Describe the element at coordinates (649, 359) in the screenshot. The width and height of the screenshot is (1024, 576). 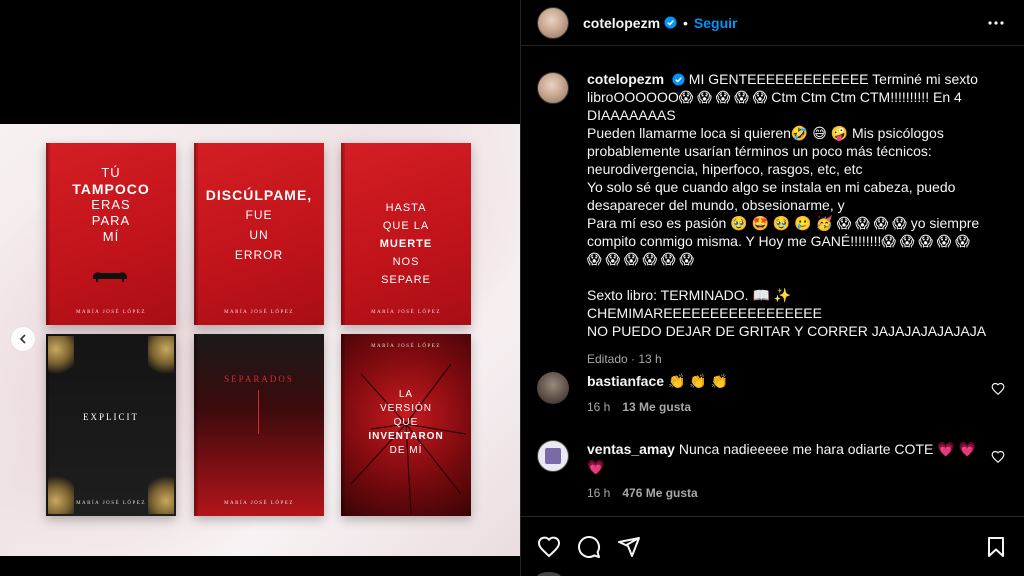
I see `caption-time: 13 h` at that location.